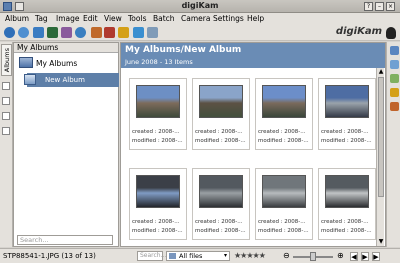  Describe the element at coordinates (195, 18) in the screenshot. I see `menu-camera: Camera` at that location.